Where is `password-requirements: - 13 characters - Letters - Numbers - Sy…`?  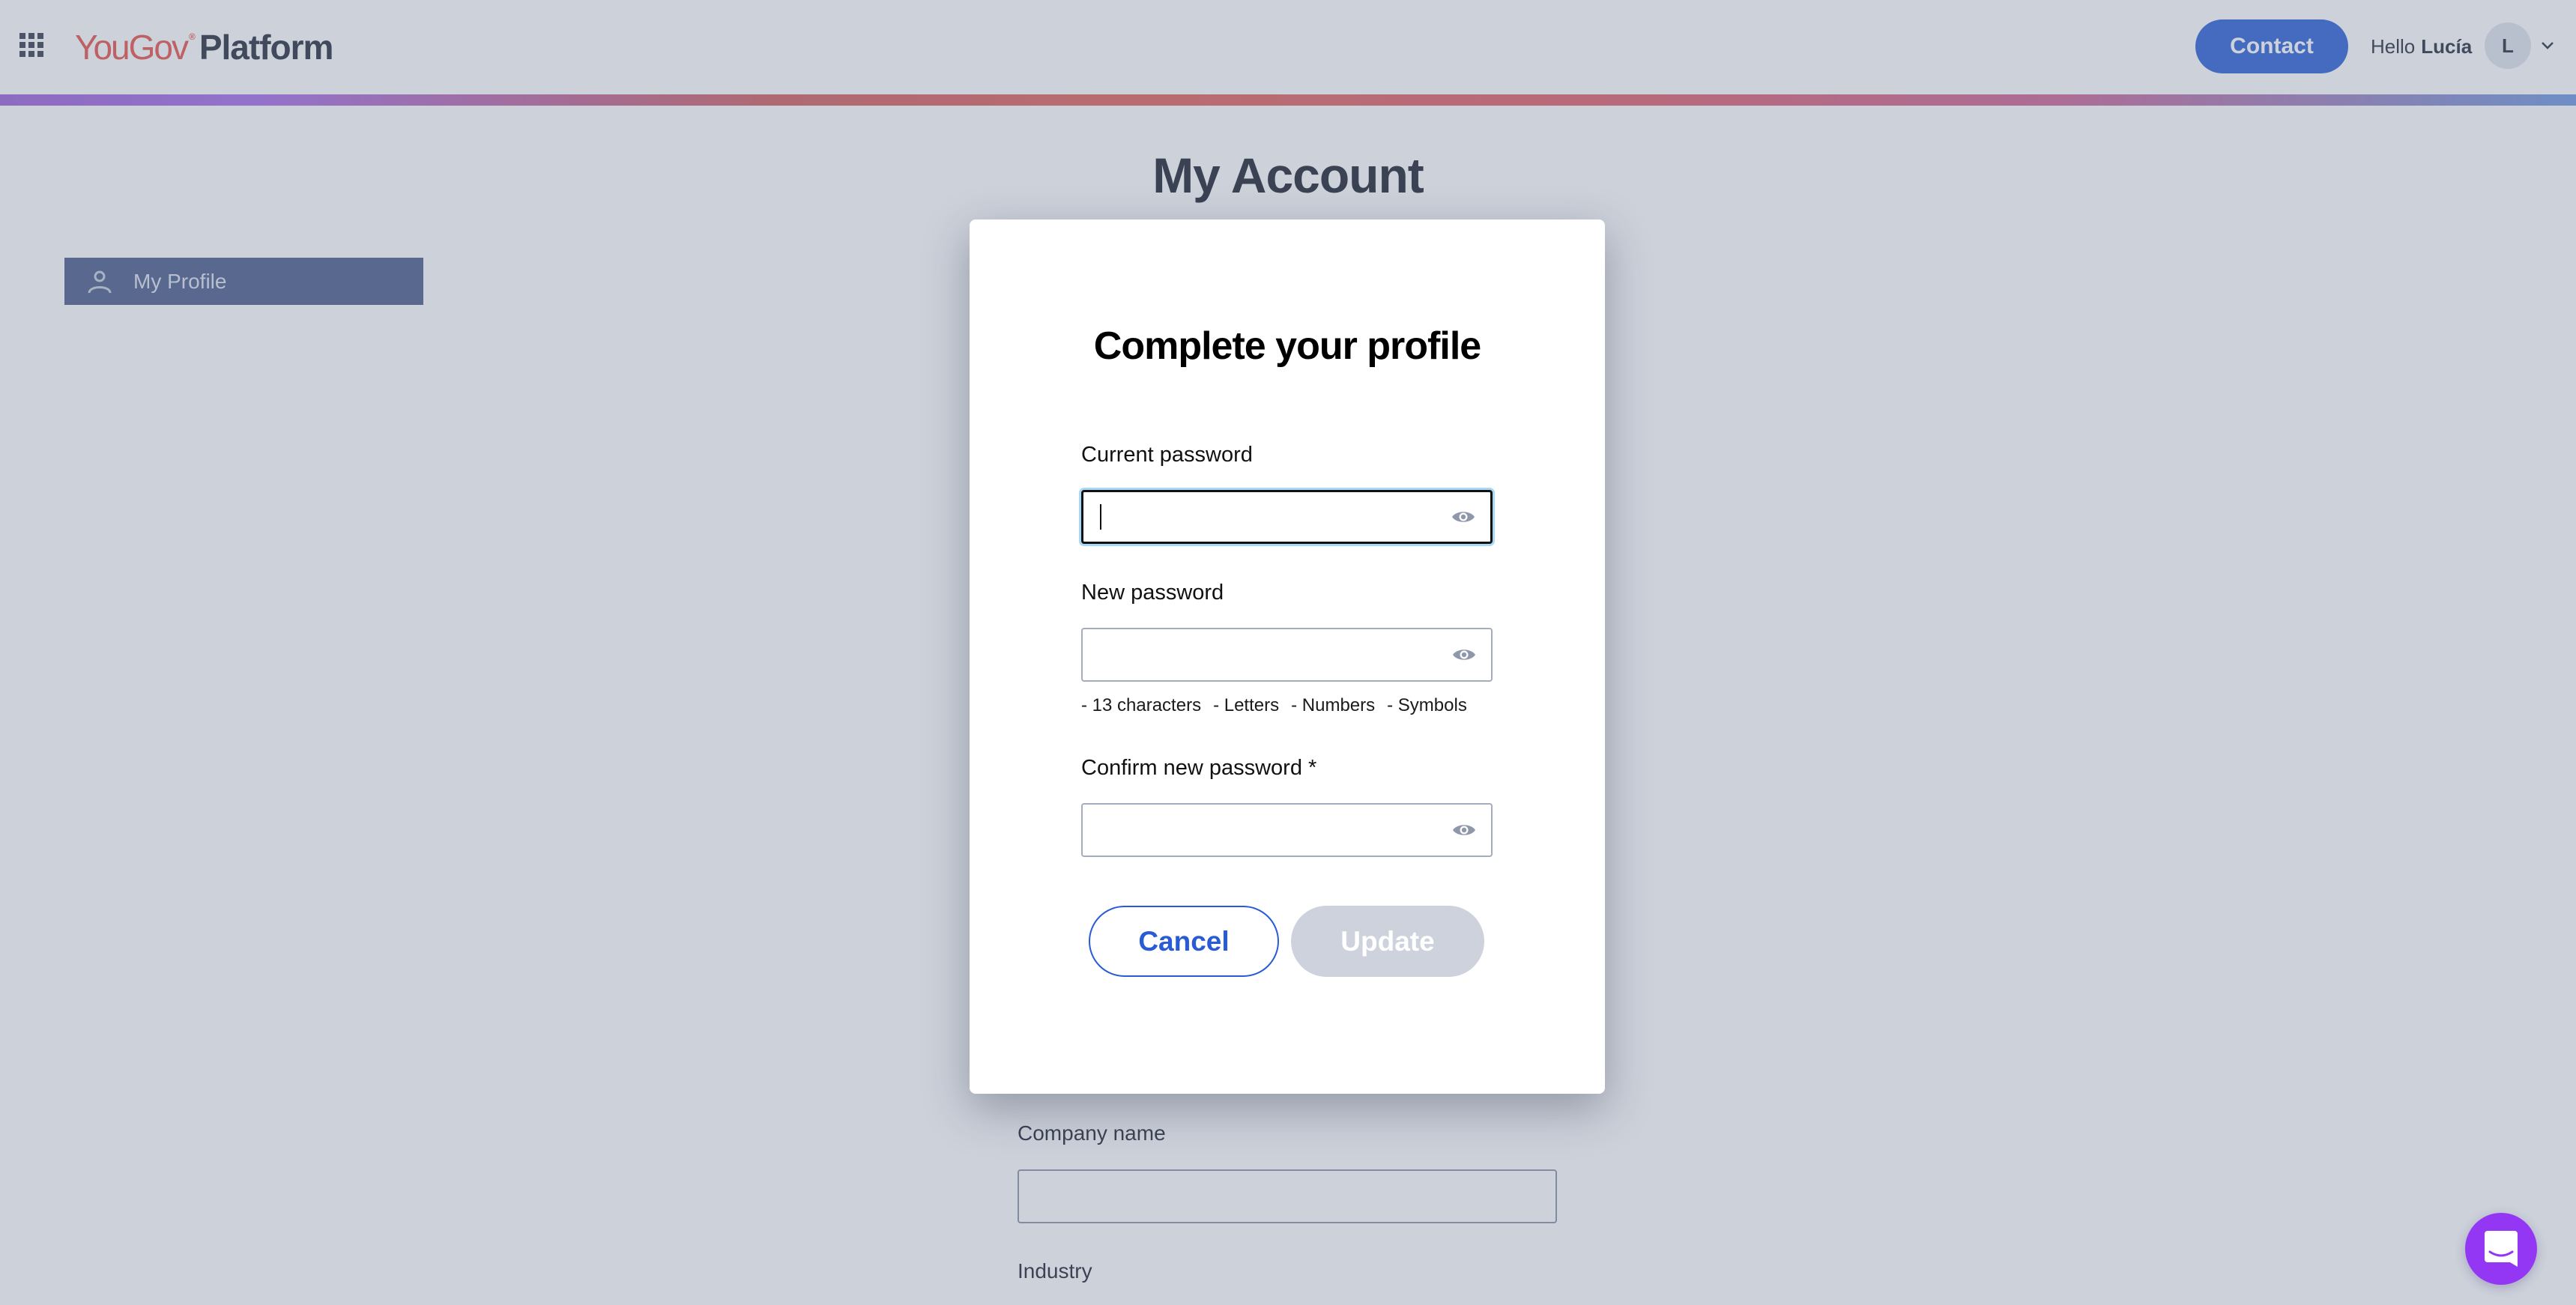
password-requirements: - 13 characters - Letters - Numbers - Sy… is located at coordinates (1274, 705).